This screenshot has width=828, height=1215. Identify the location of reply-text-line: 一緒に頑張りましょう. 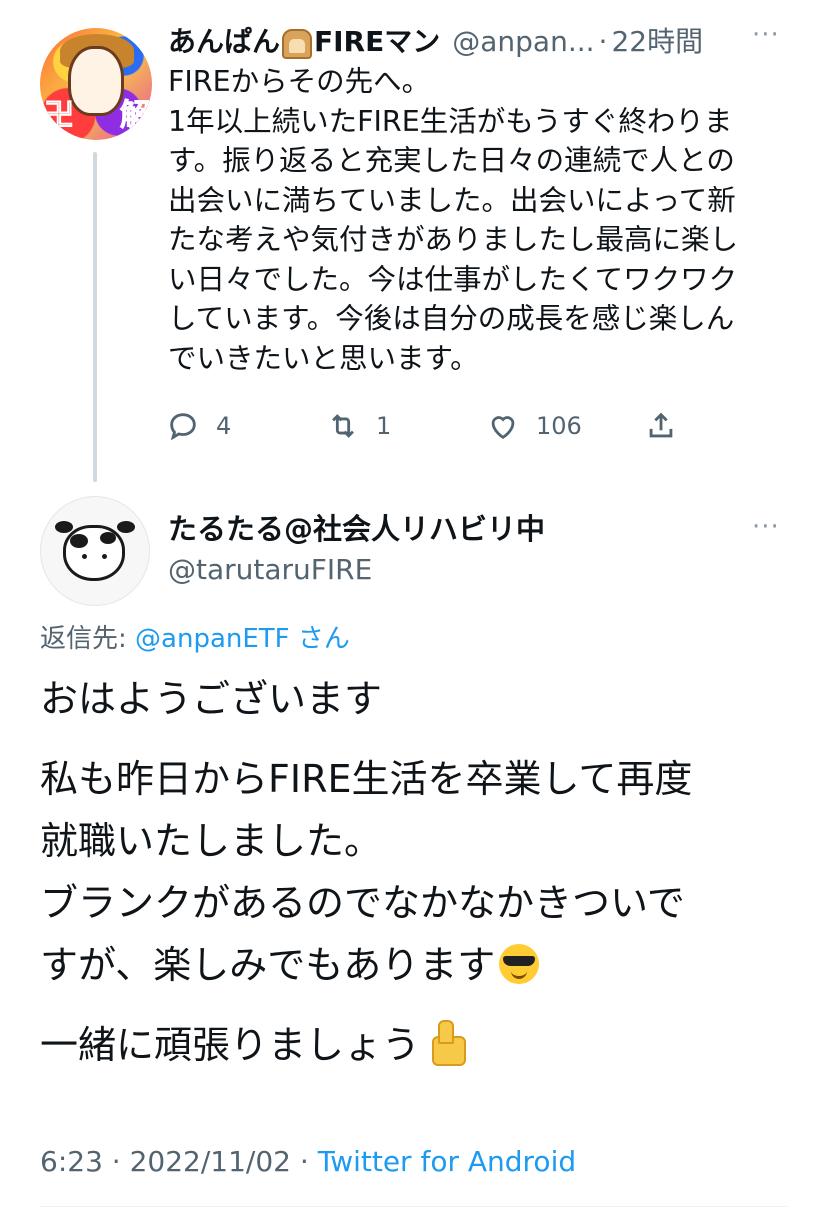
(420, 1045).